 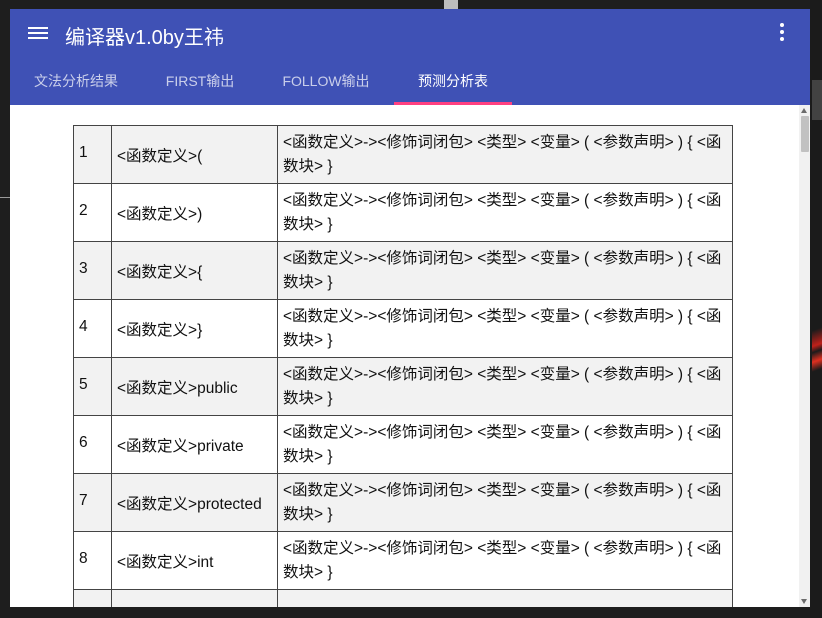 What do you see at coordinates (144, 38) in the screenshot?
I see `app-title: 编译器v1.0by王祎` at bounding box center [144, 38].